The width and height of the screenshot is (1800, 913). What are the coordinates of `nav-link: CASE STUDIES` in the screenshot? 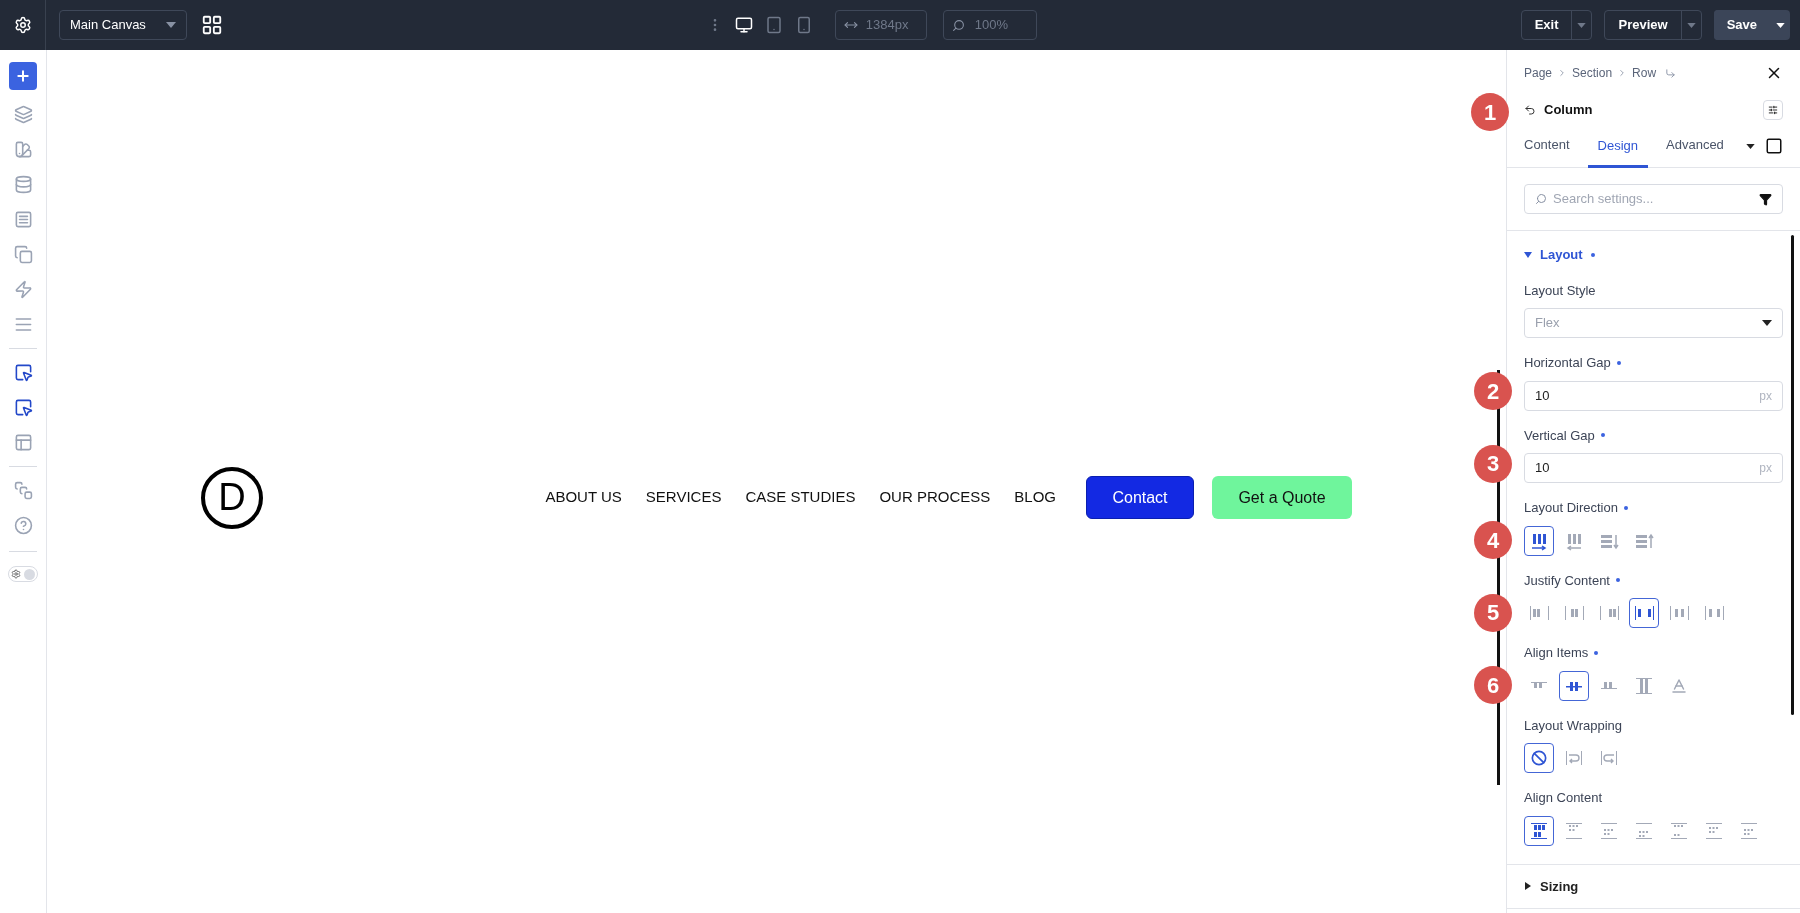 It's located at (800, 497).